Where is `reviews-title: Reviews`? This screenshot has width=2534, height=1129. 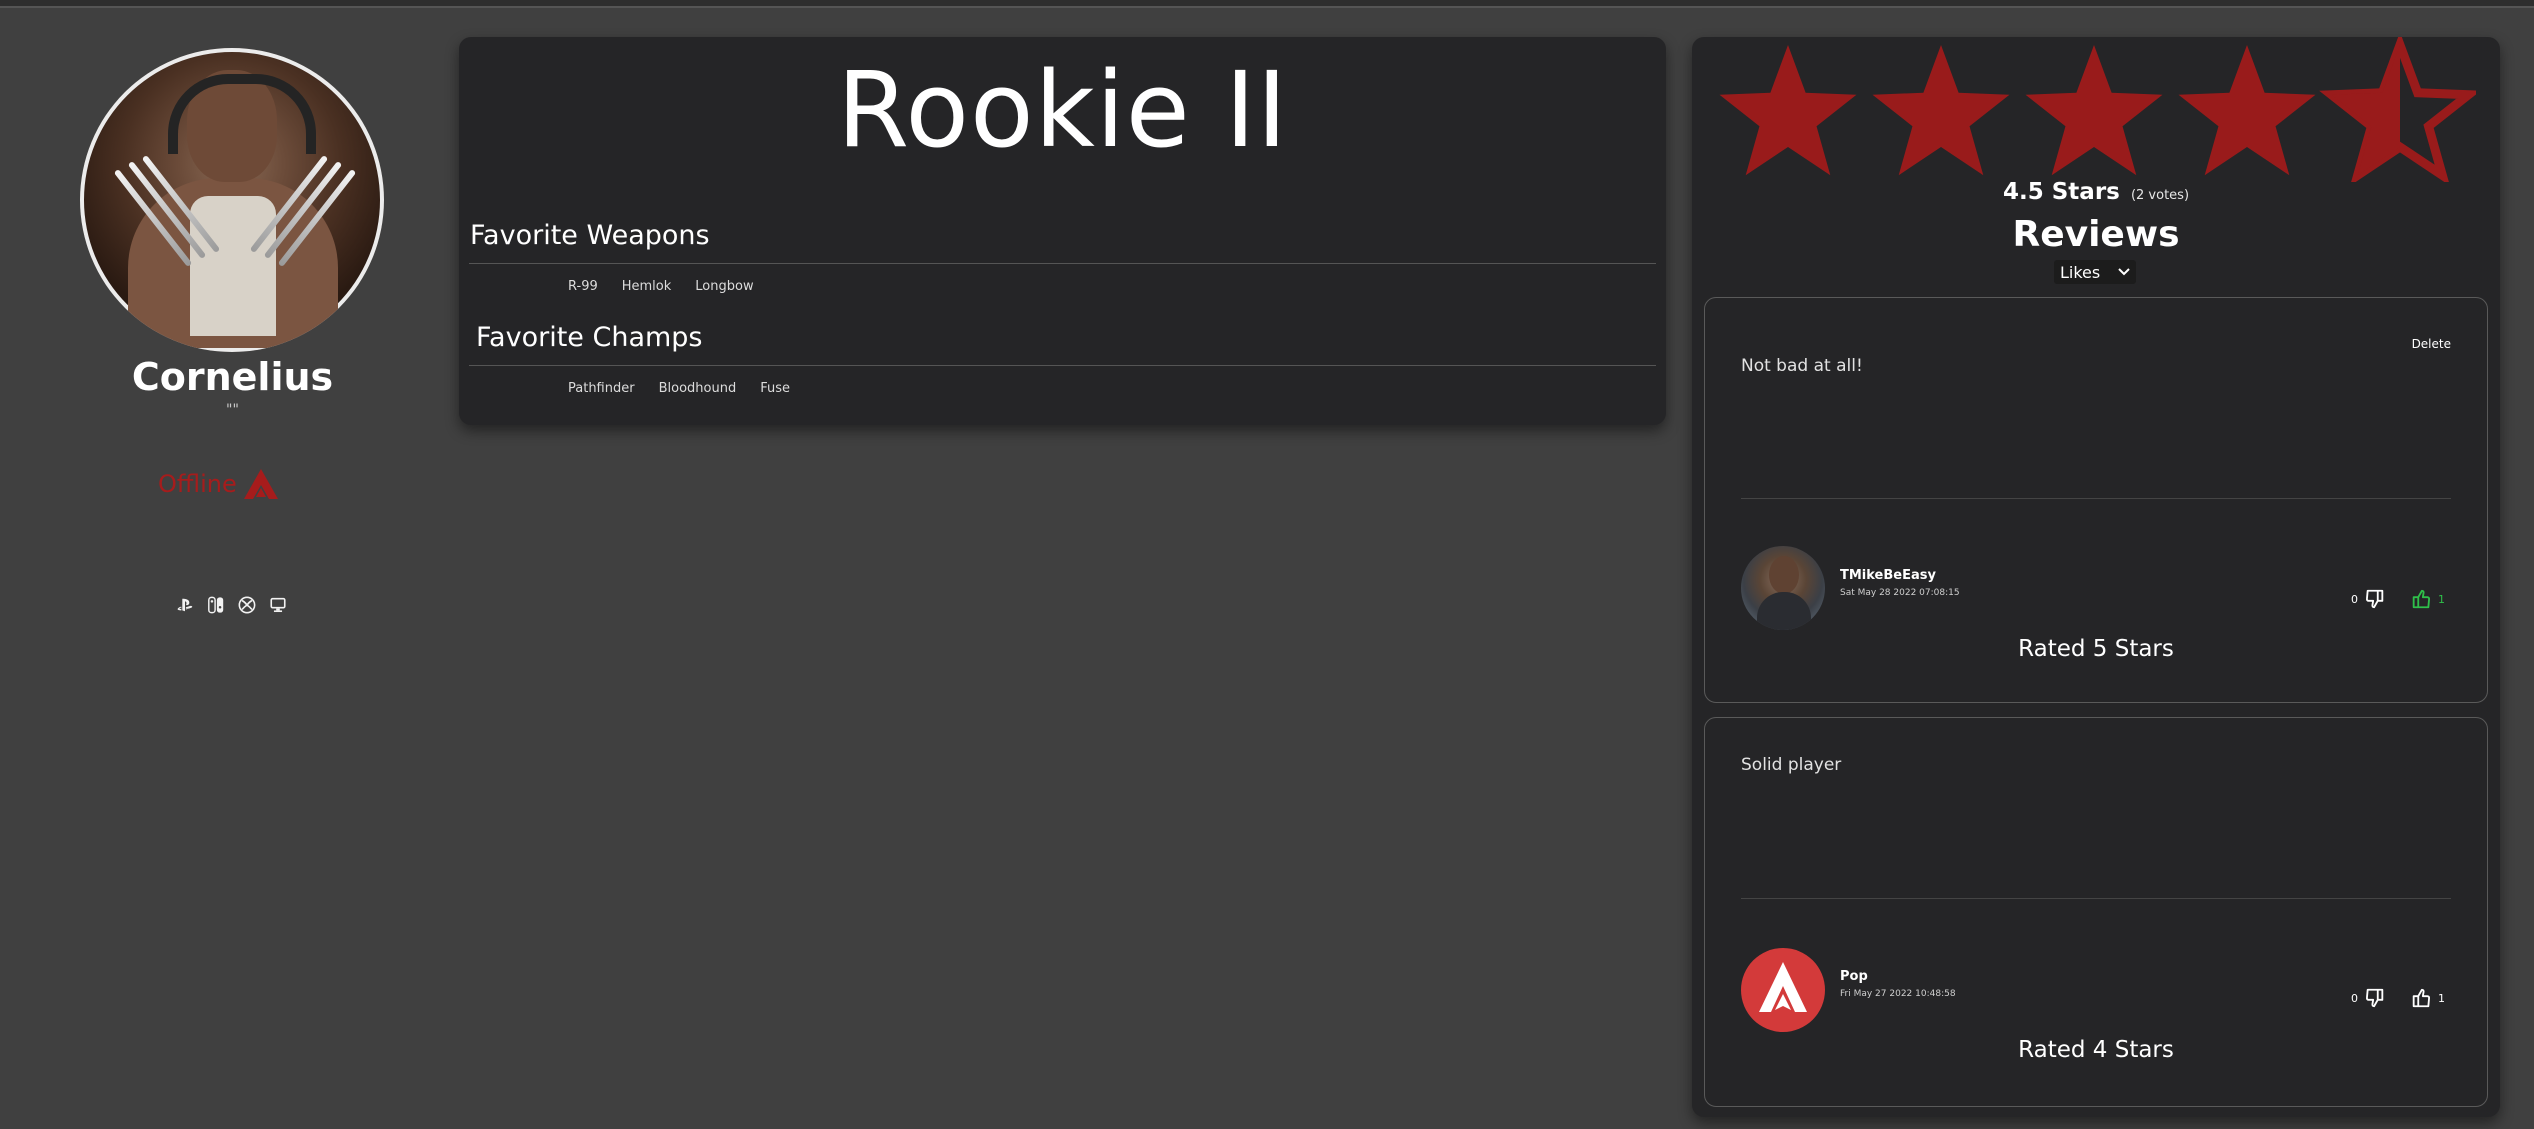 reviews-title: Reviews is located at coordinates (2096, 234).